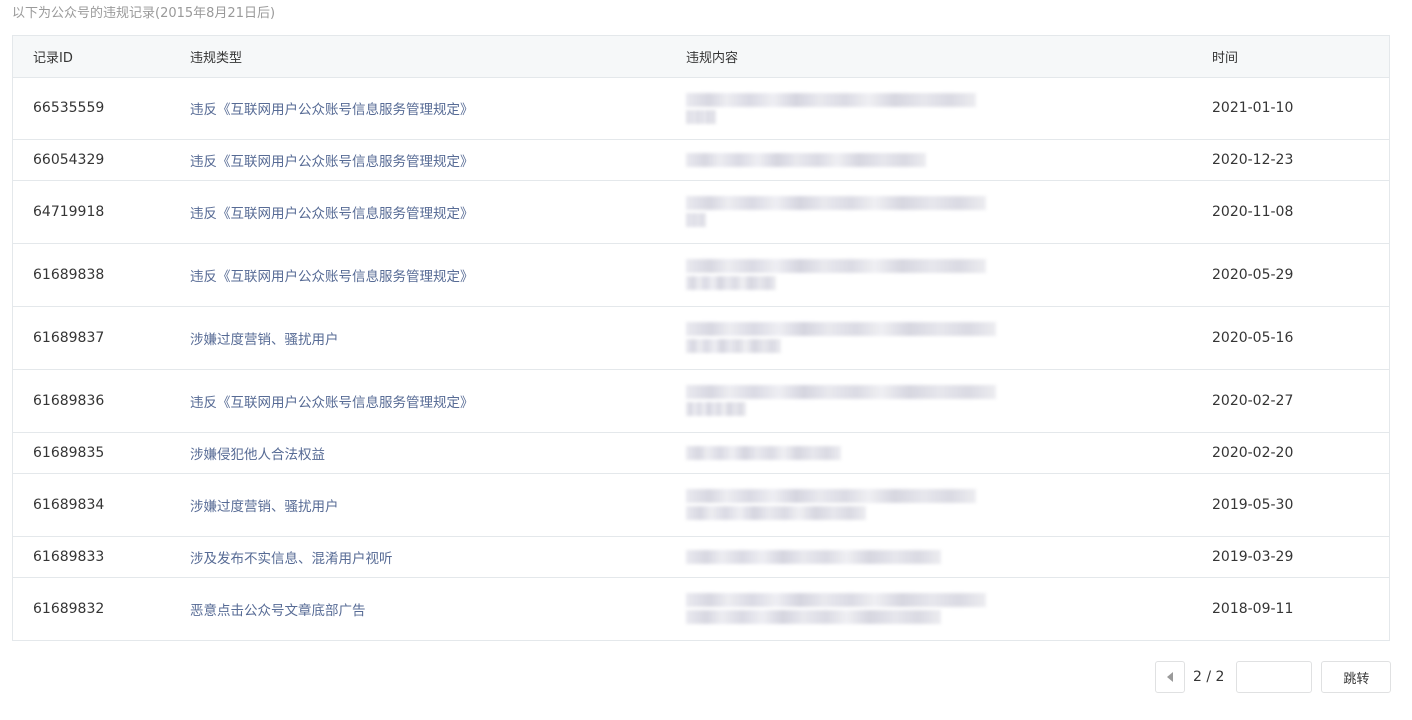 The width and height of the screenshot is (1412, 720). I want to click on violation-type-link: 恶意点击公众号文章底部广告, so click(438, 608).